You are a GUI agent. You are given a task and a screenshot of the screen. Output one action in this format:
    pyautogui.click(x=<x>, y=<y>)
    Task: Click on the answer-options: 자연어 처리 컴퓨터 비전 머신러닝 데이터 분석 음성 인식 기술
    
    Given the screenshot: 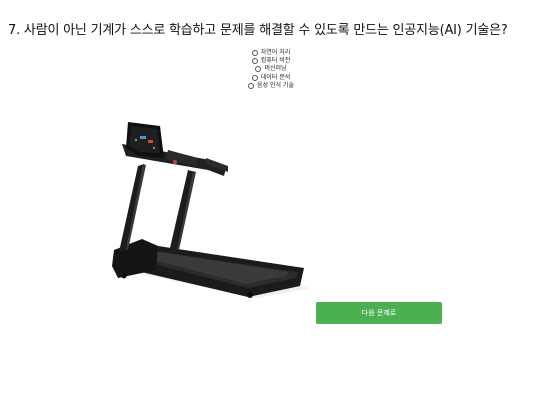 What is the action you would take?
    pyautogui.click(x=271, y=69)
    